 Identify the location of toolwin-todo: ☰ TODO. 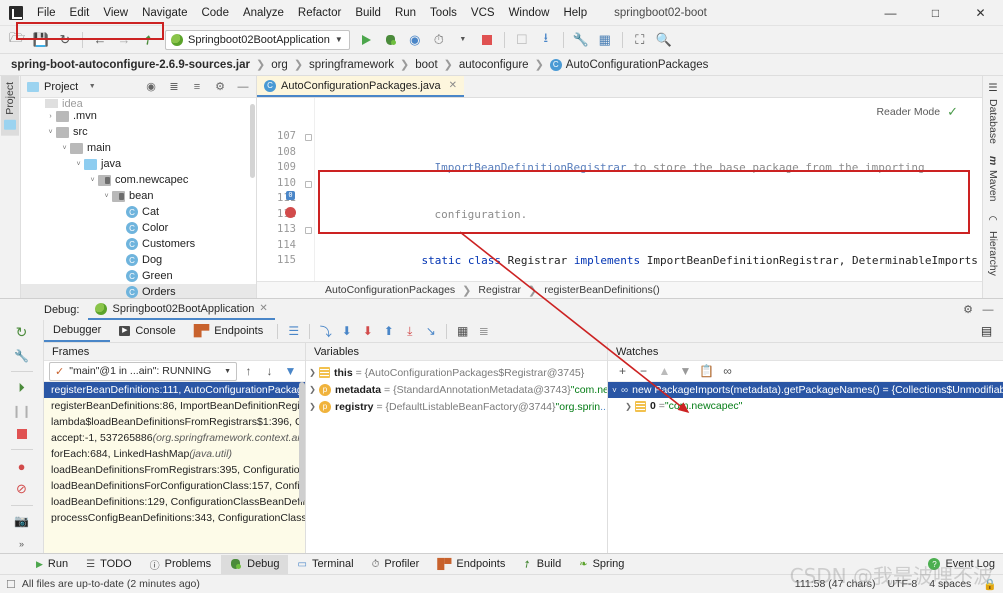
(109, 564).